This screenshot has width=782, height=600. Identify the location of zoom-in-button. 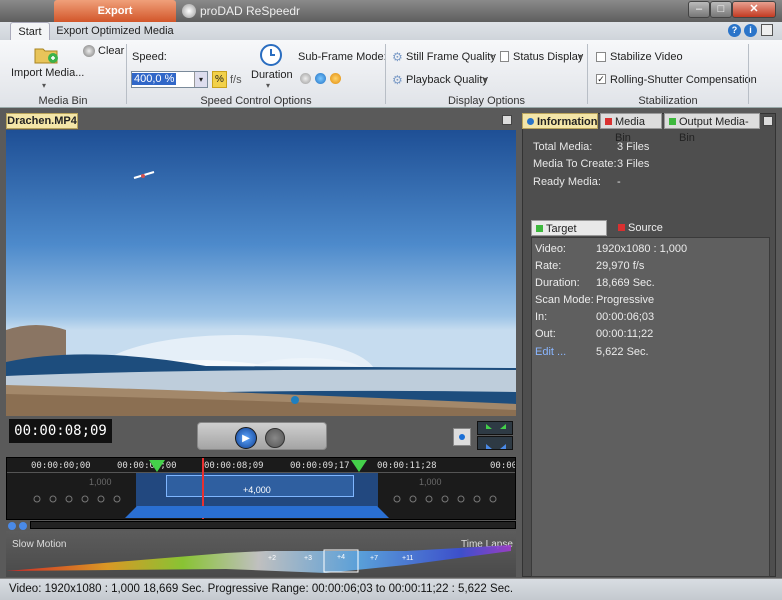
(495, 428).